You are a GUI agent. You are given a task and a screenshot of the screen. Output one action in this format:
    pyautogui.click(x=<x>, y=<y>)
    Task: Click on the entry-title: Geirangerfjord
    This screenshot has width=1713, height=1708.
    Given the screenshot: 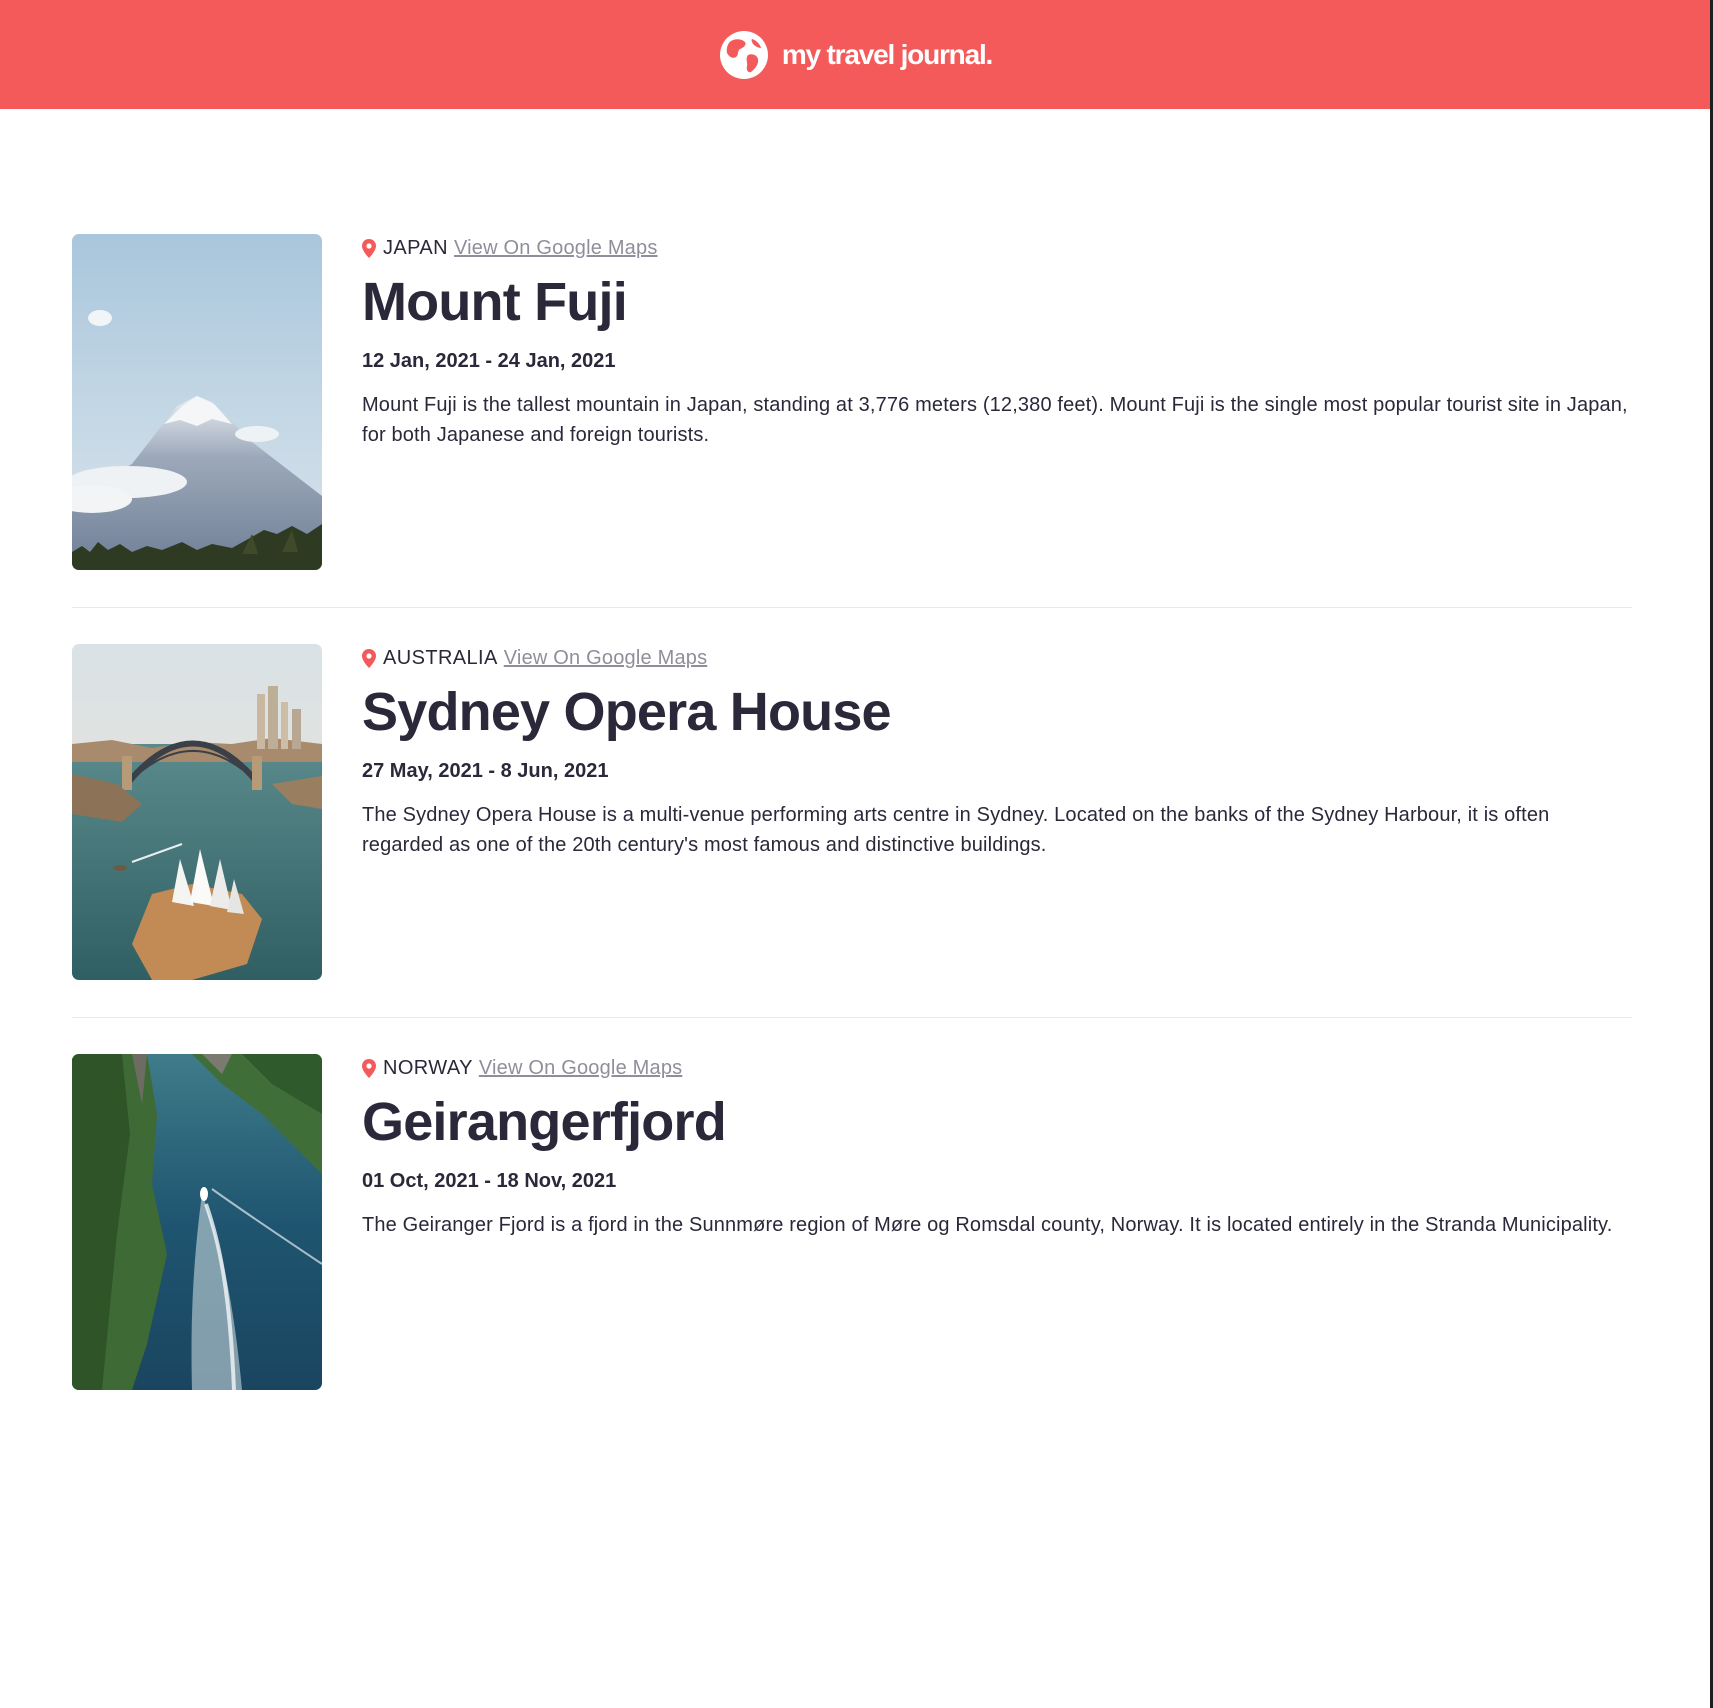 What is the action you would take?
    pyautogui.click(x=544, y=1122)
    